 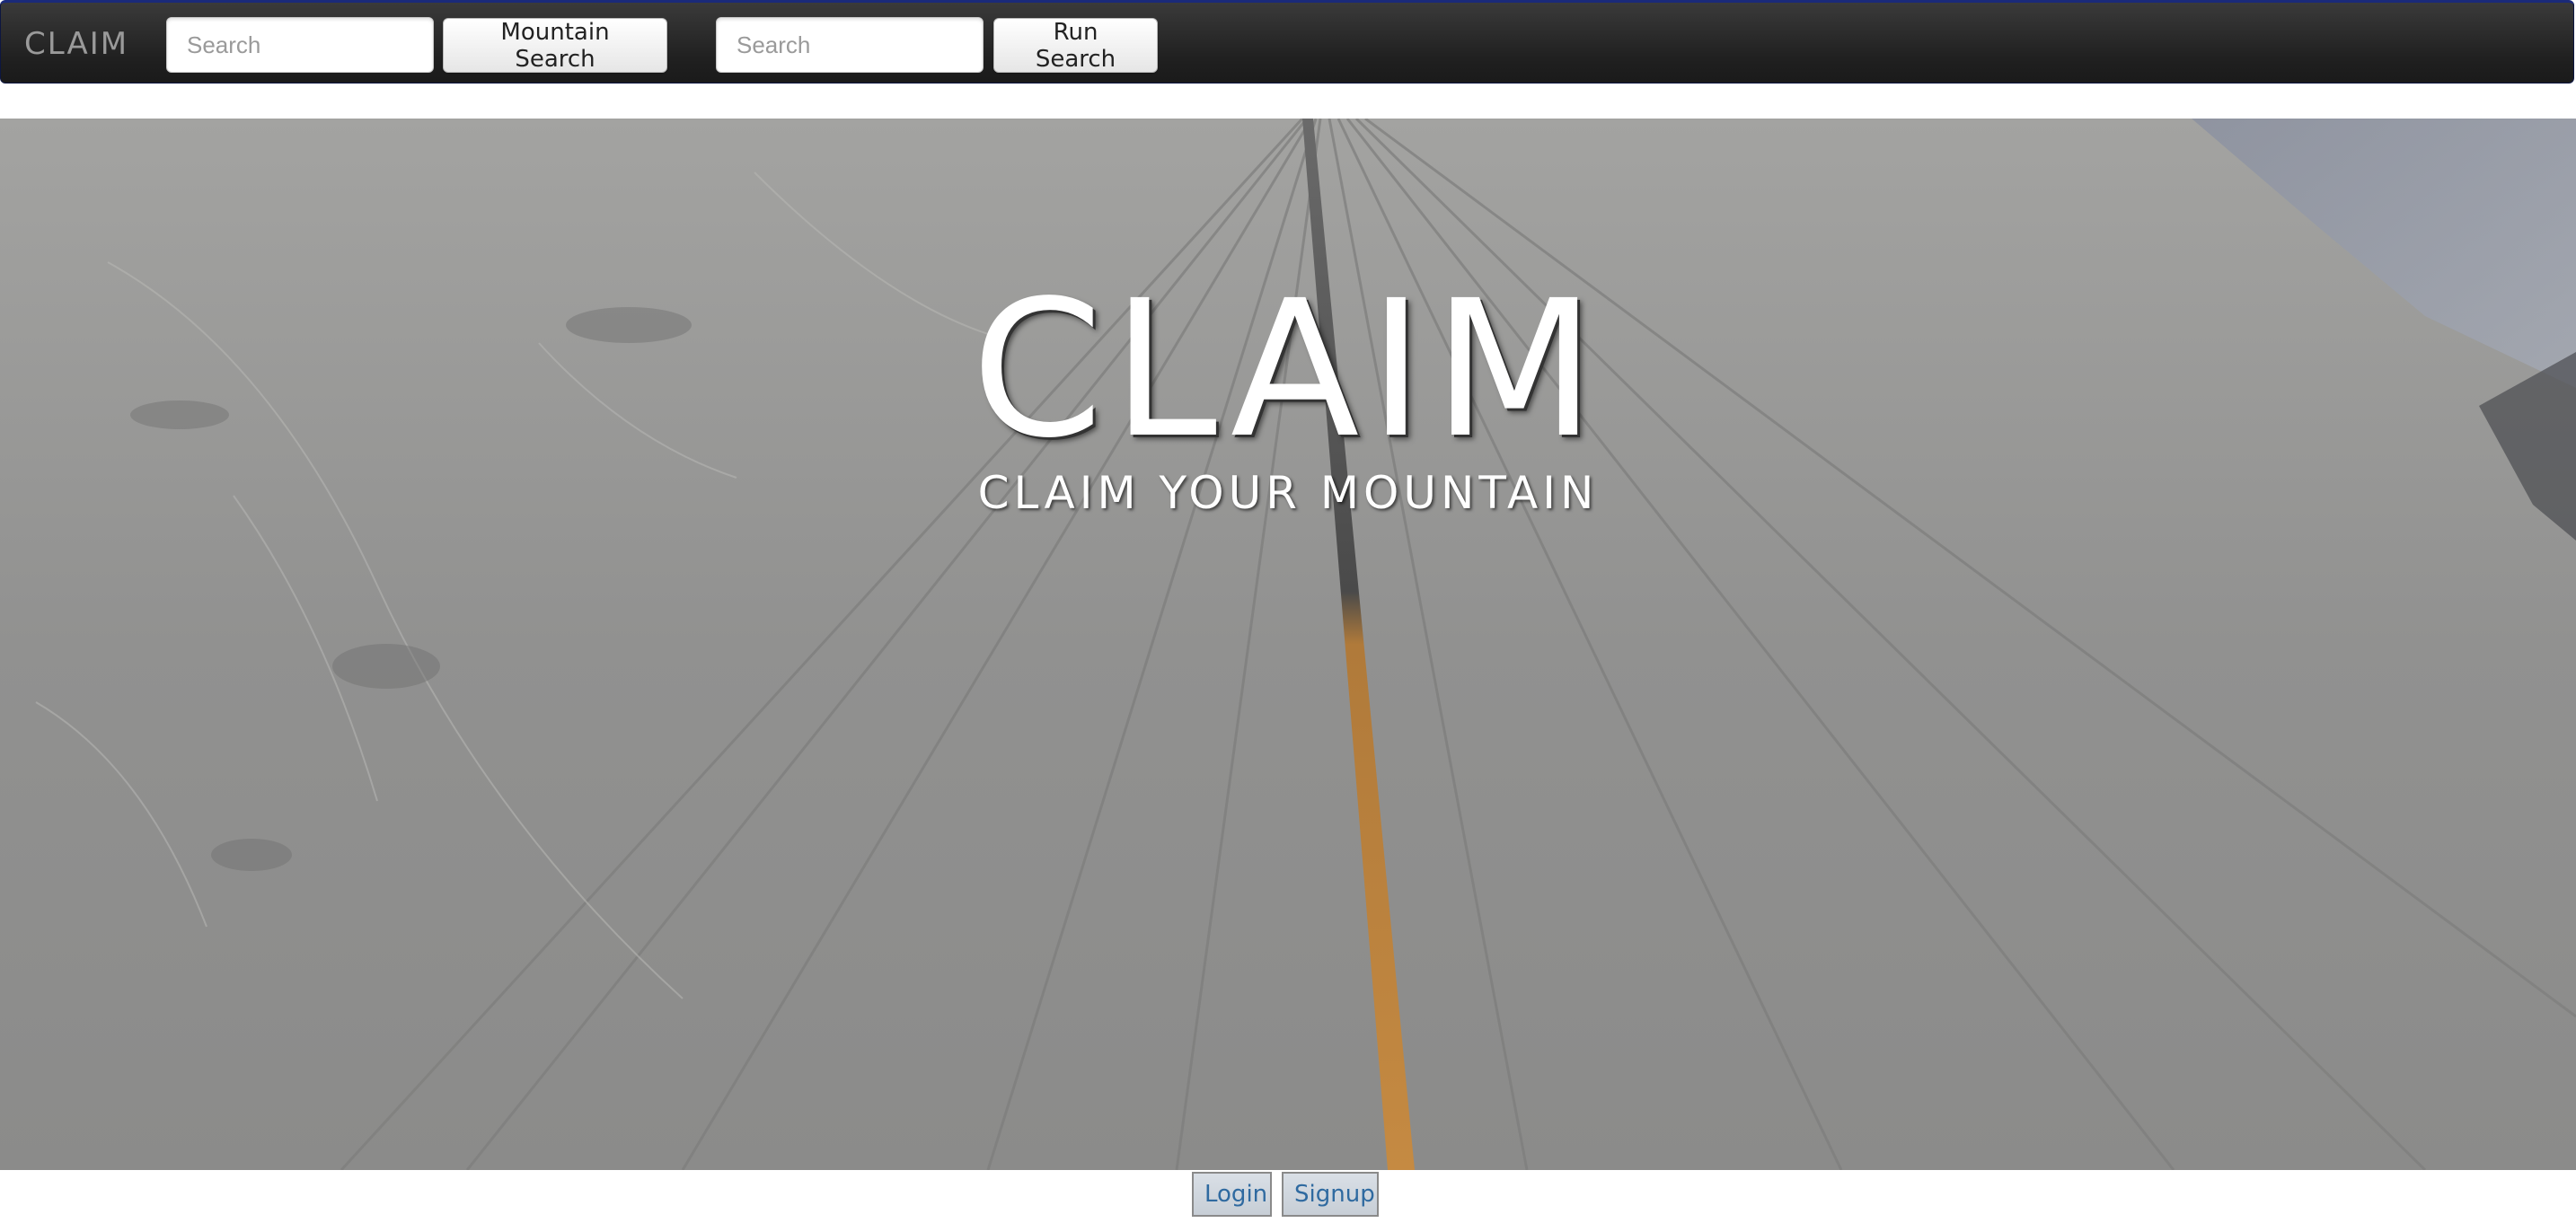 What do you see at coordinates (300, 45) in the screenshot?
I see `mountain-search-input` at bounding box center [300, 45].